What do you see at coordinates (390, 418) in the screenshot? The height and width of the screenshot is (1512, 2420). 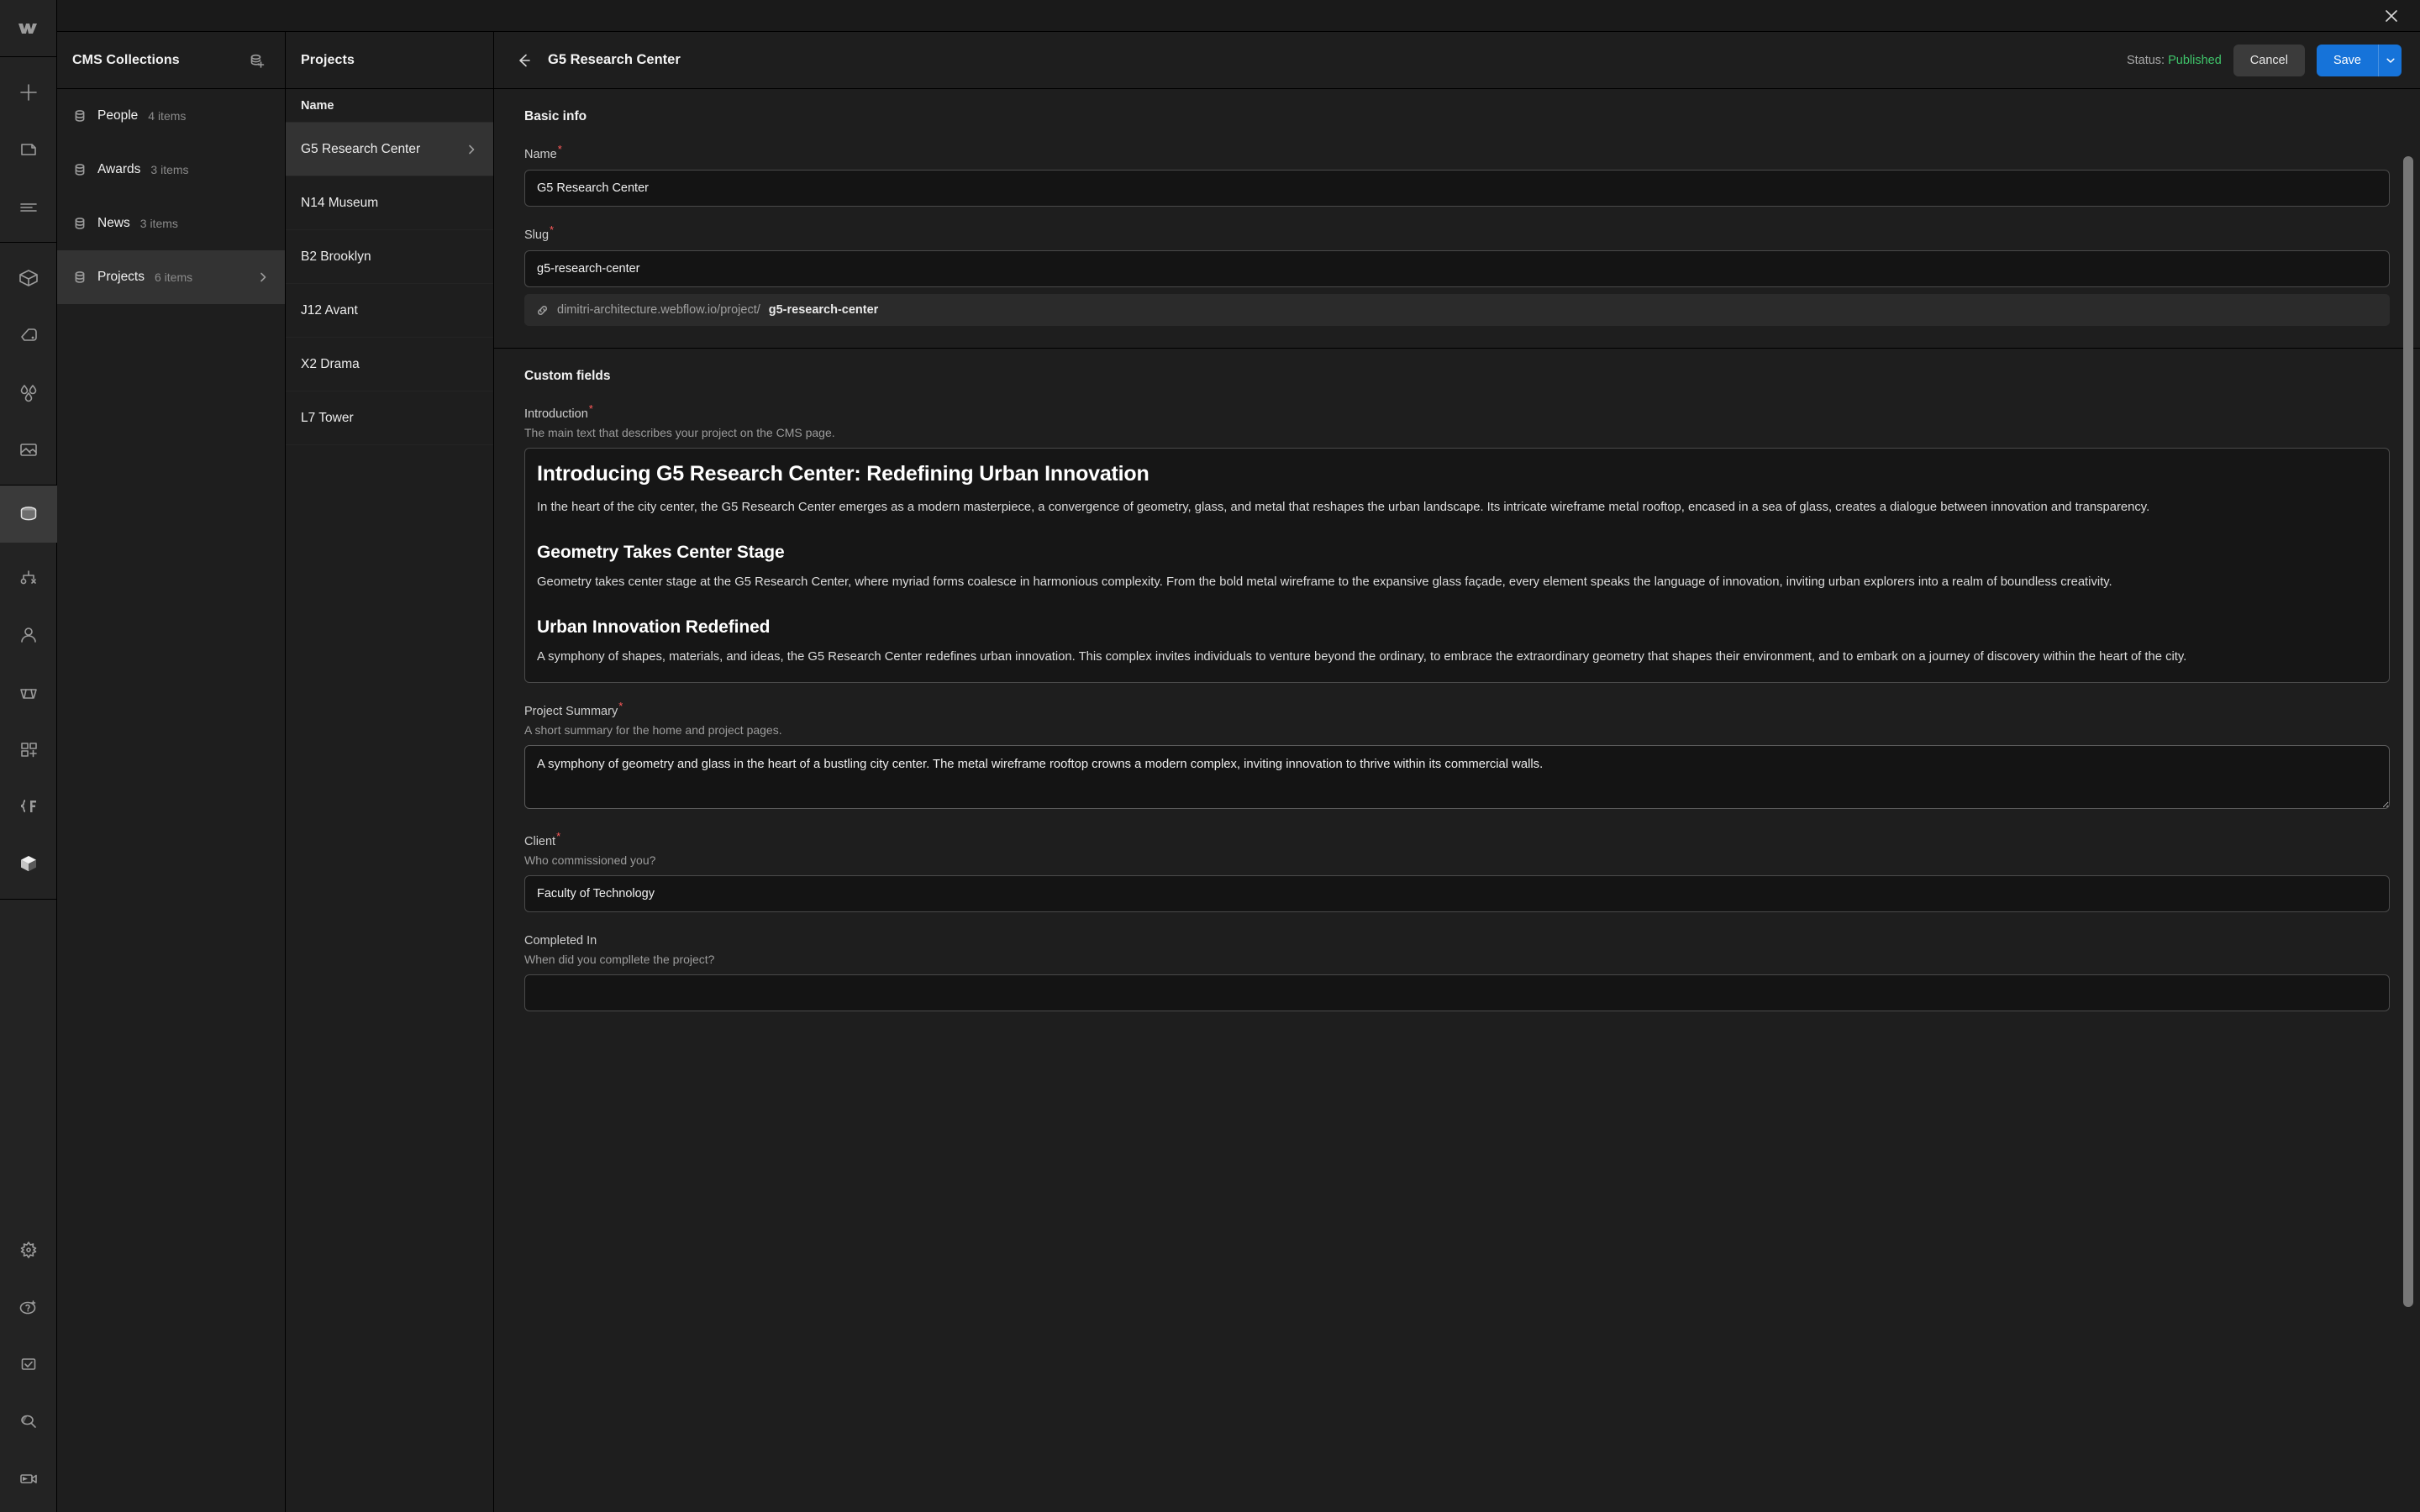 I see `item-row-l7-tower: L7 Tower` at bounding box center [390, 418].